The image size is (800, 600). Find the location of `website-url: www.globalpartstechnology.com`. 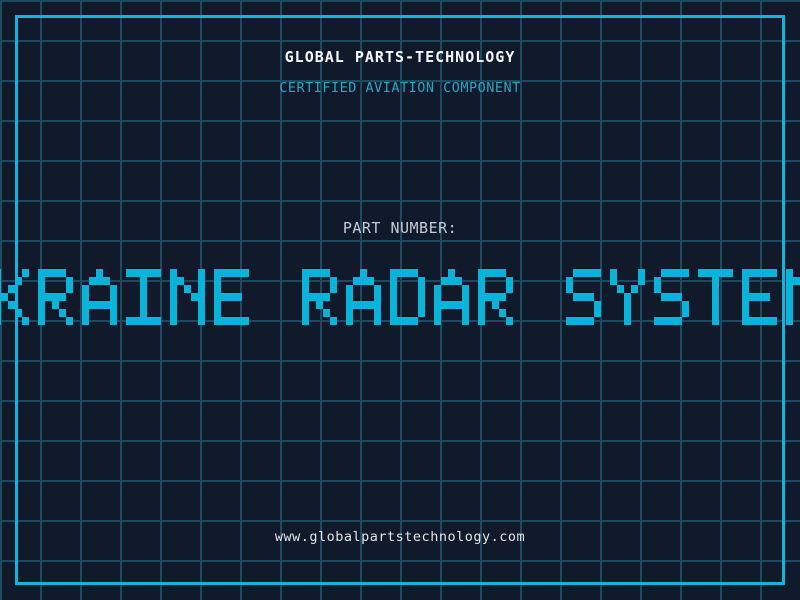

website-url: www.globalpartstechnology.com is located at coordinates (400, 537).